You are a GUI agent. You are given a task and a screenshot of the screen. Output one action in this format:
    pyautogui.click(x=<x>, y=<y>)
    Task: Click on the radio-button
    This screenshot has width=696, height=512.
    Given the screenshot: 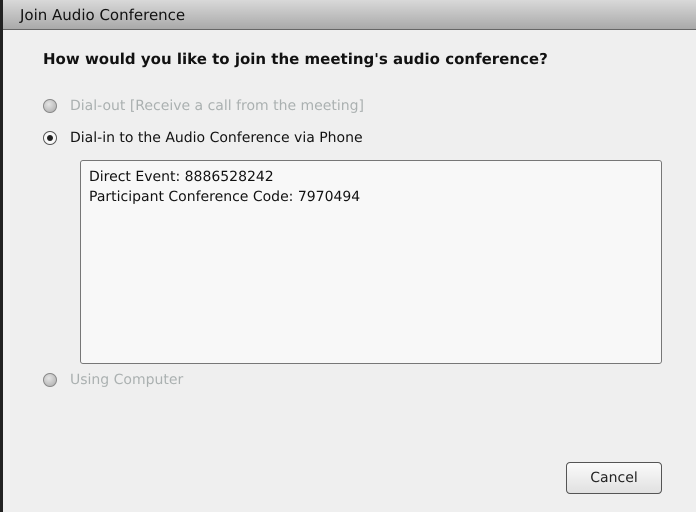 What is the action you would take?
    pyautogui.click(x=50, y=138)
    